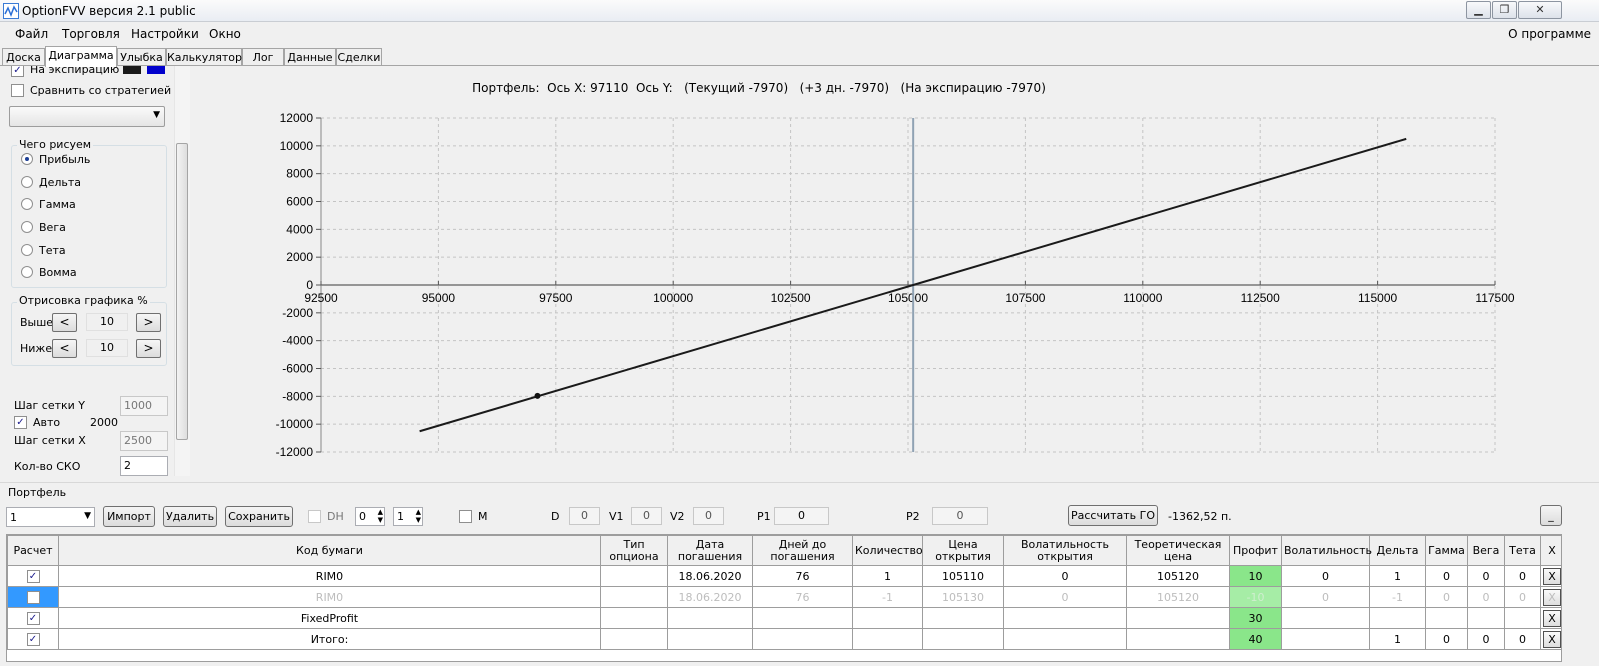 This screenshot has height=666, width=1599. I want to click on tab-data: Данные, so click(310, 57).